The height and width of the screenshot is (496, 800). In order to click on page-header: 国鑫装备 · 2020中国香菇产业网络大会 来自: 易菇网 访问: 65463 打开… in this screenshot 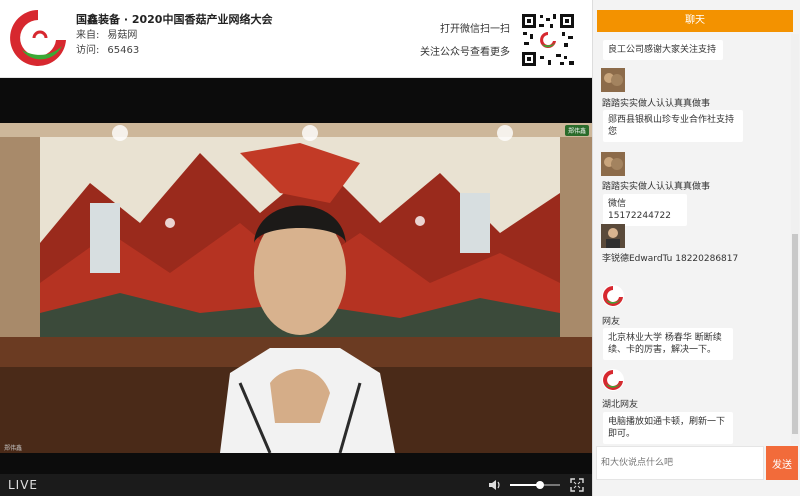, I will do `click(296, 39)`.